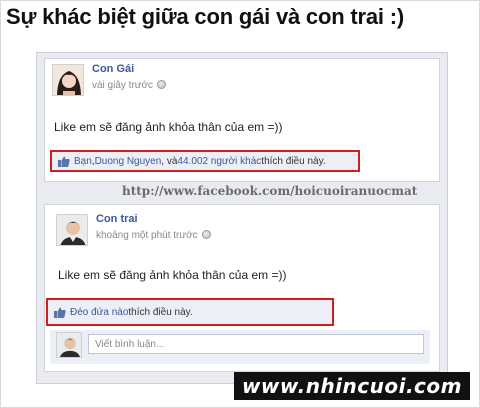 The width and height of the screenshot is (480, 408). Describe the element at coordinates (128, 161) in the screenshot. I see `like-name-duong-nguyen: Duong Nguyen` at that location.